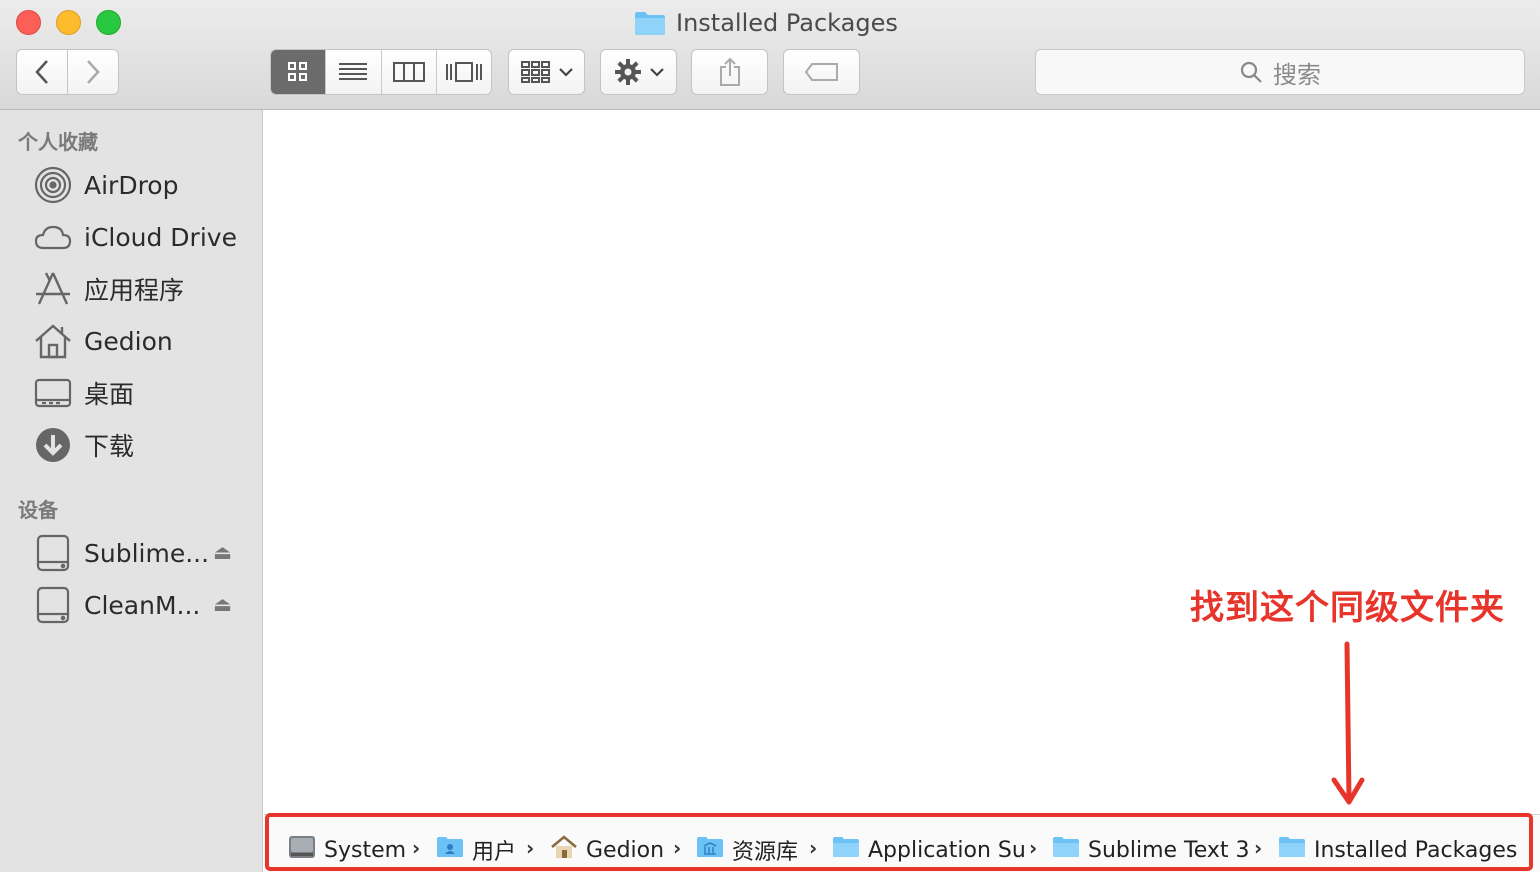  What do you see at coordinates (109, 394) in the screenshot?
I see `sidebar-item-label: 桌面` at bounding box center [109, 394].